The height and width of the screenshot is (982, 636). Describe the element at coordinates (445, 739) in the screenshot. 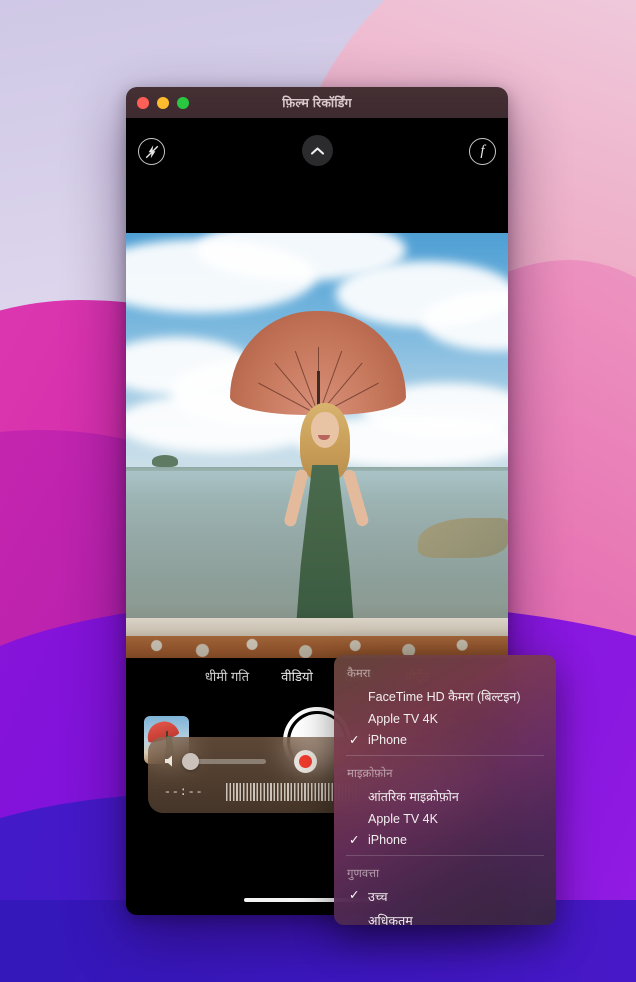

I see `menu-item-iphone-camera: ✓ iPhone` at that location.